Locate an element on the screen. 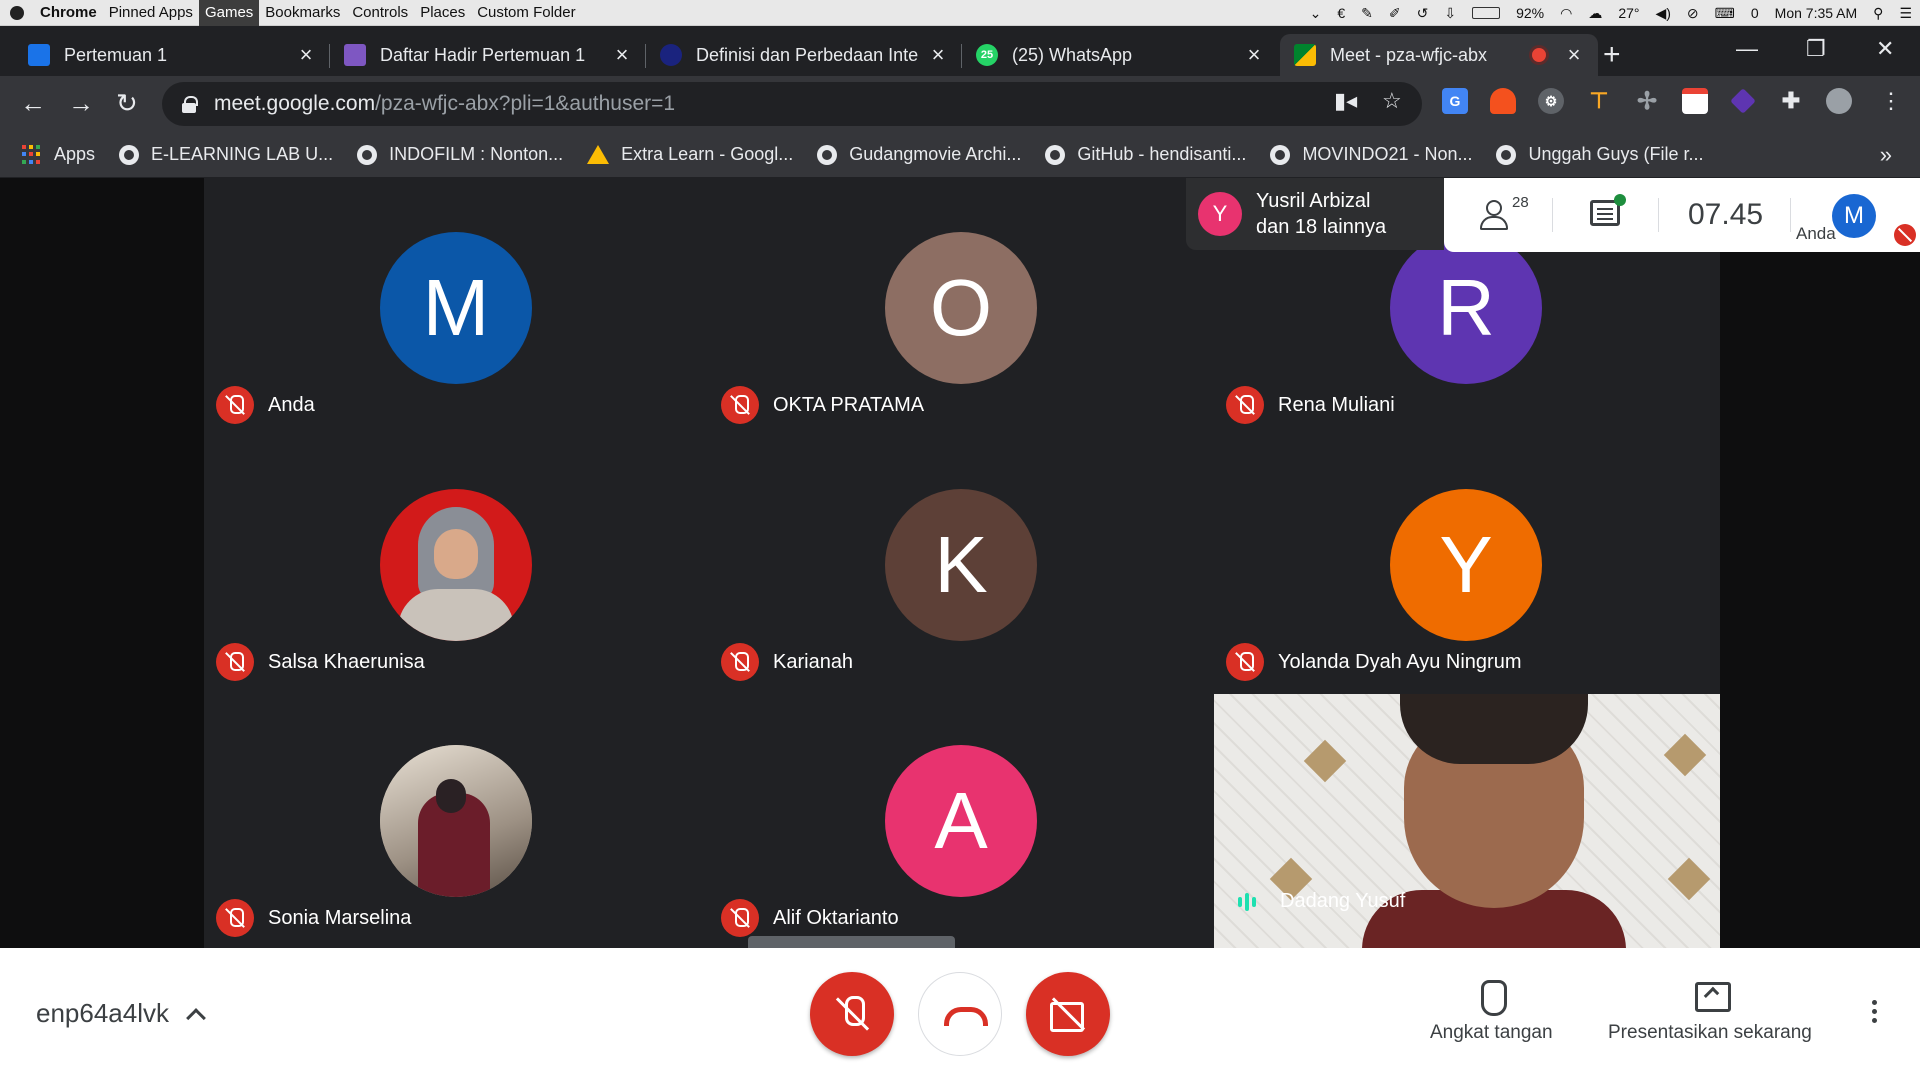  bookmark-apps: Apps is located at coordinates (58, 154).